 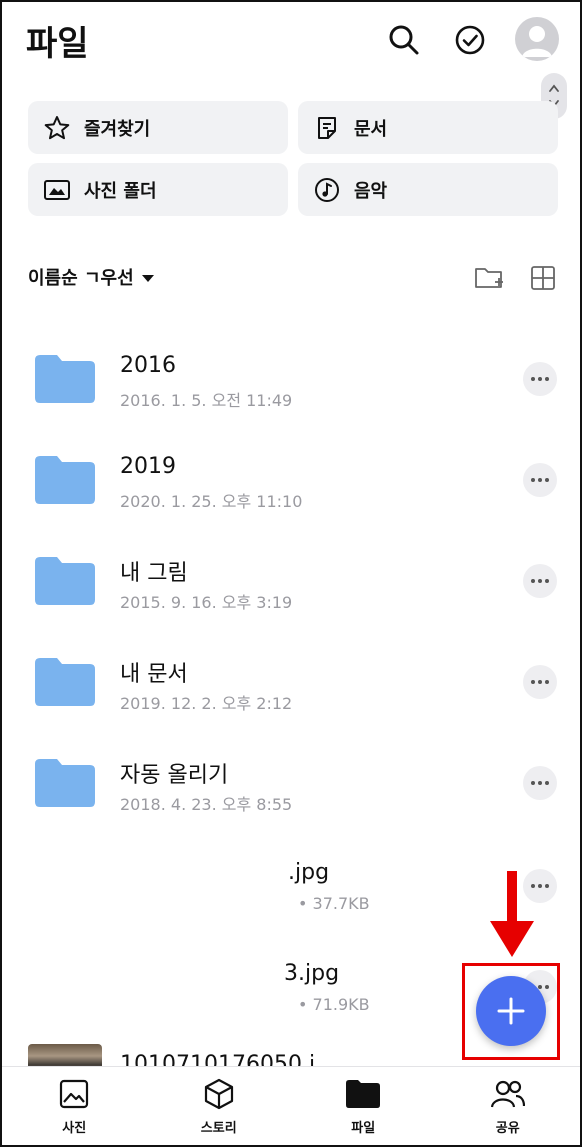 I want to click on sort-selector: 이름순 ㄱ우선, so click(x=91, y=277).